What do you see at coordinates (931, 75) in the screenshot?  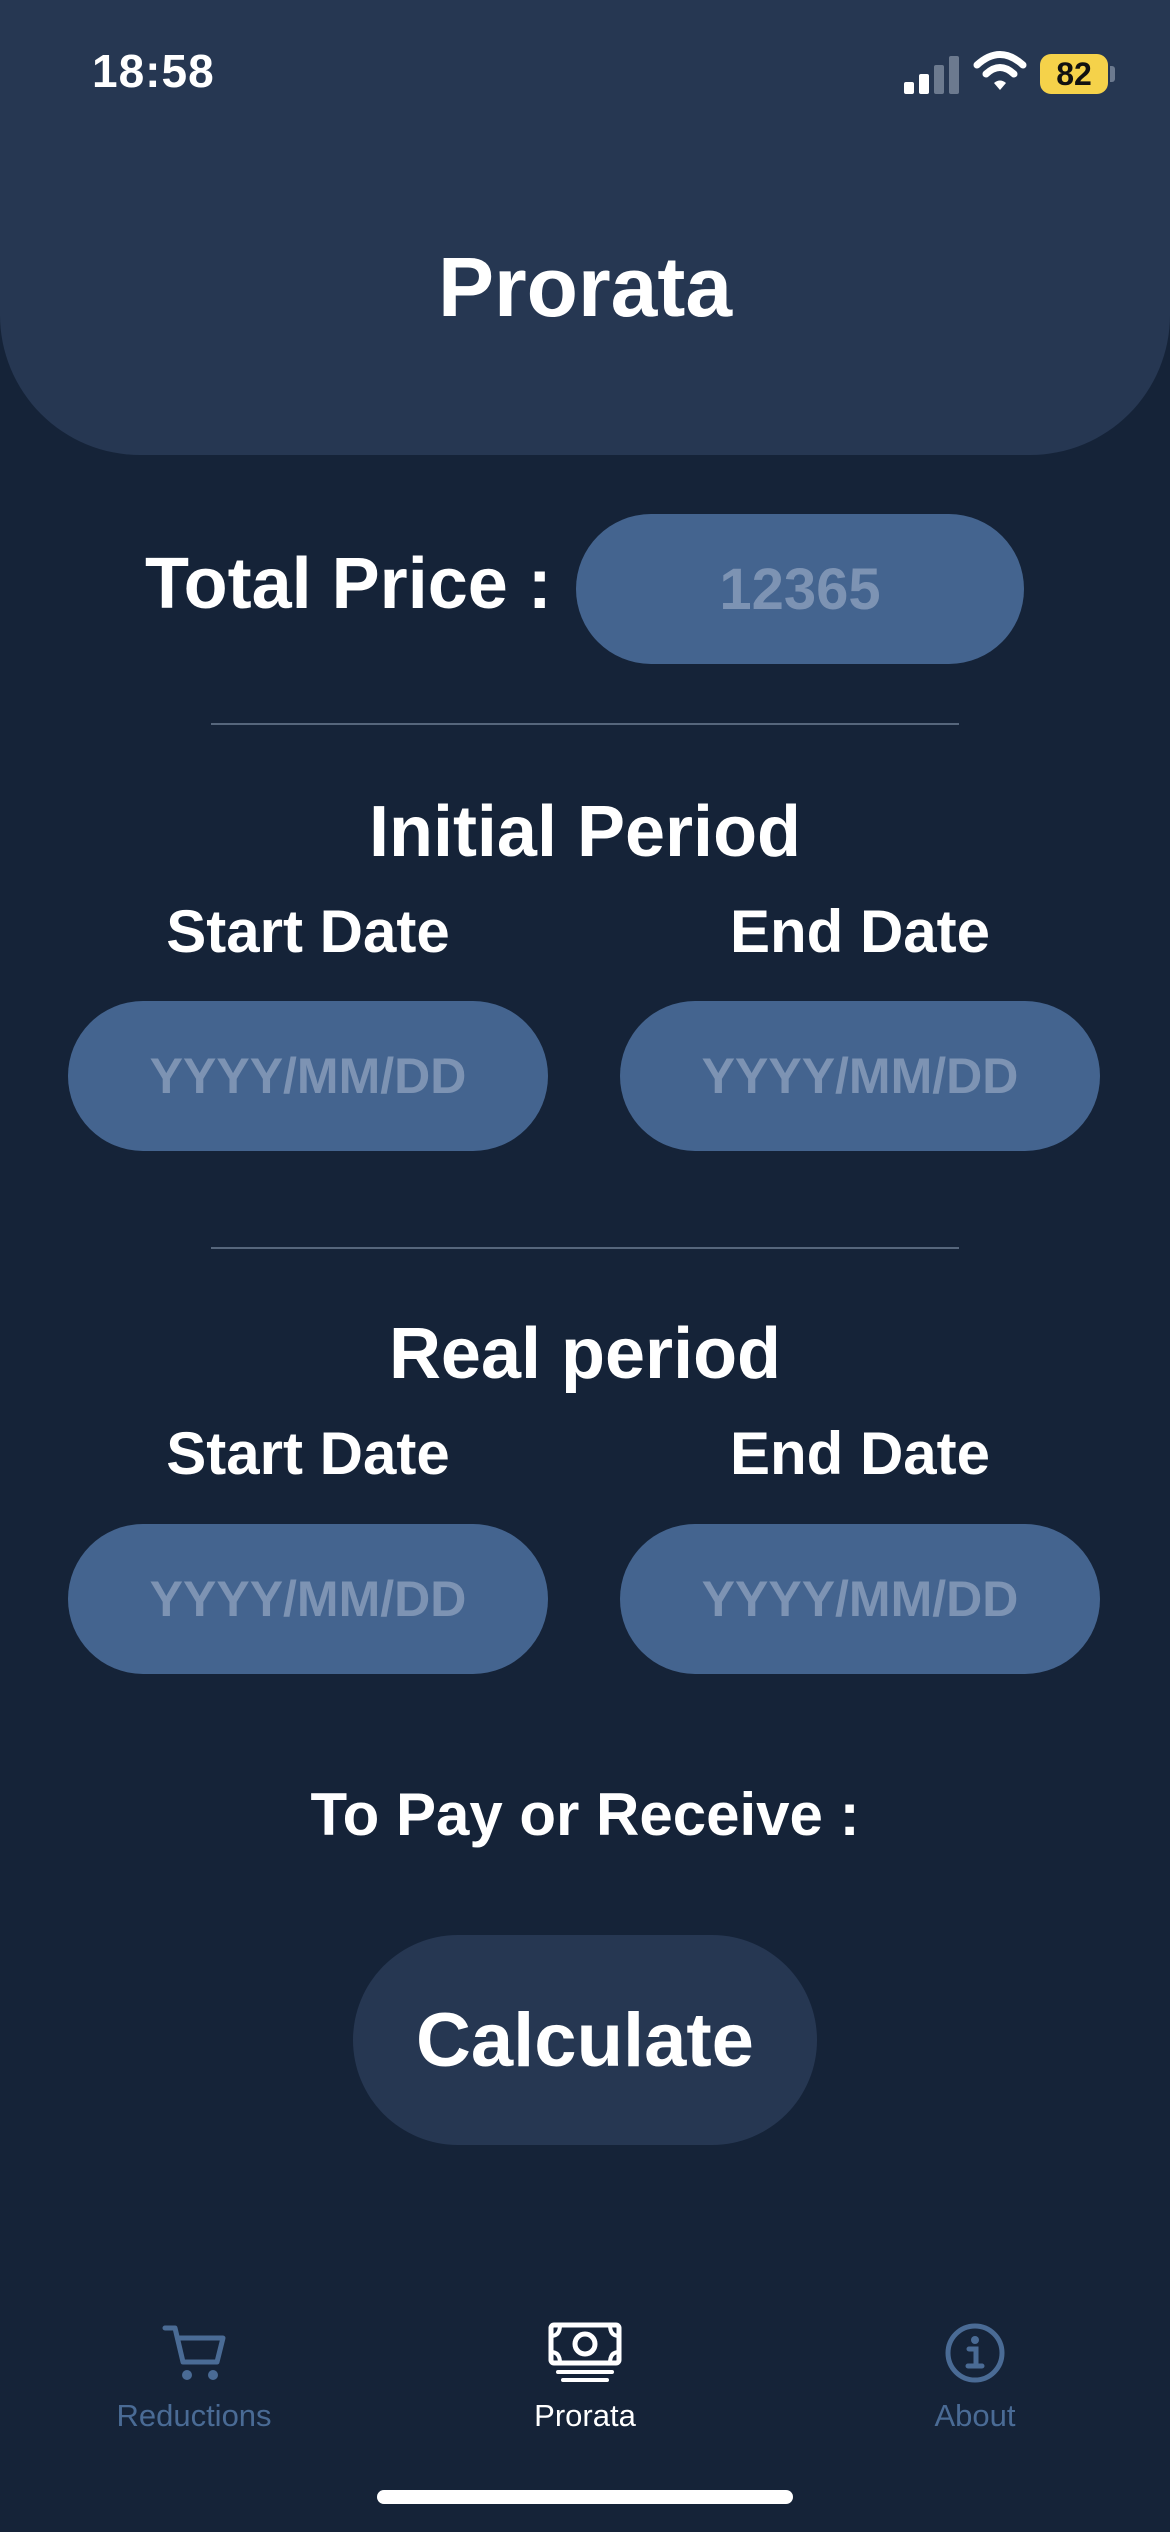 I see `cellular-signal-icon` at bounding box center [931, 75].